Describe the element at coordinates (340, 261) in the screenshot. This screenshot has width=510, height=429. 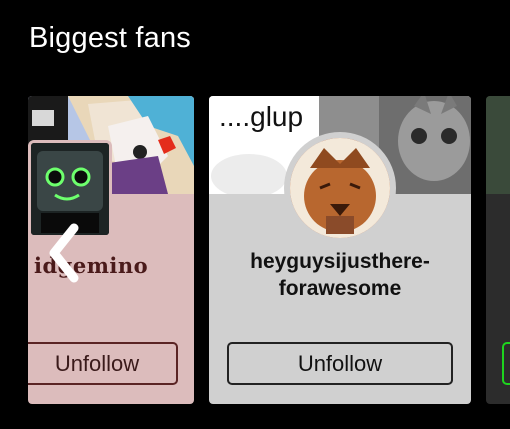
I see `username-line-1: heyguysijusthere-` at that location.